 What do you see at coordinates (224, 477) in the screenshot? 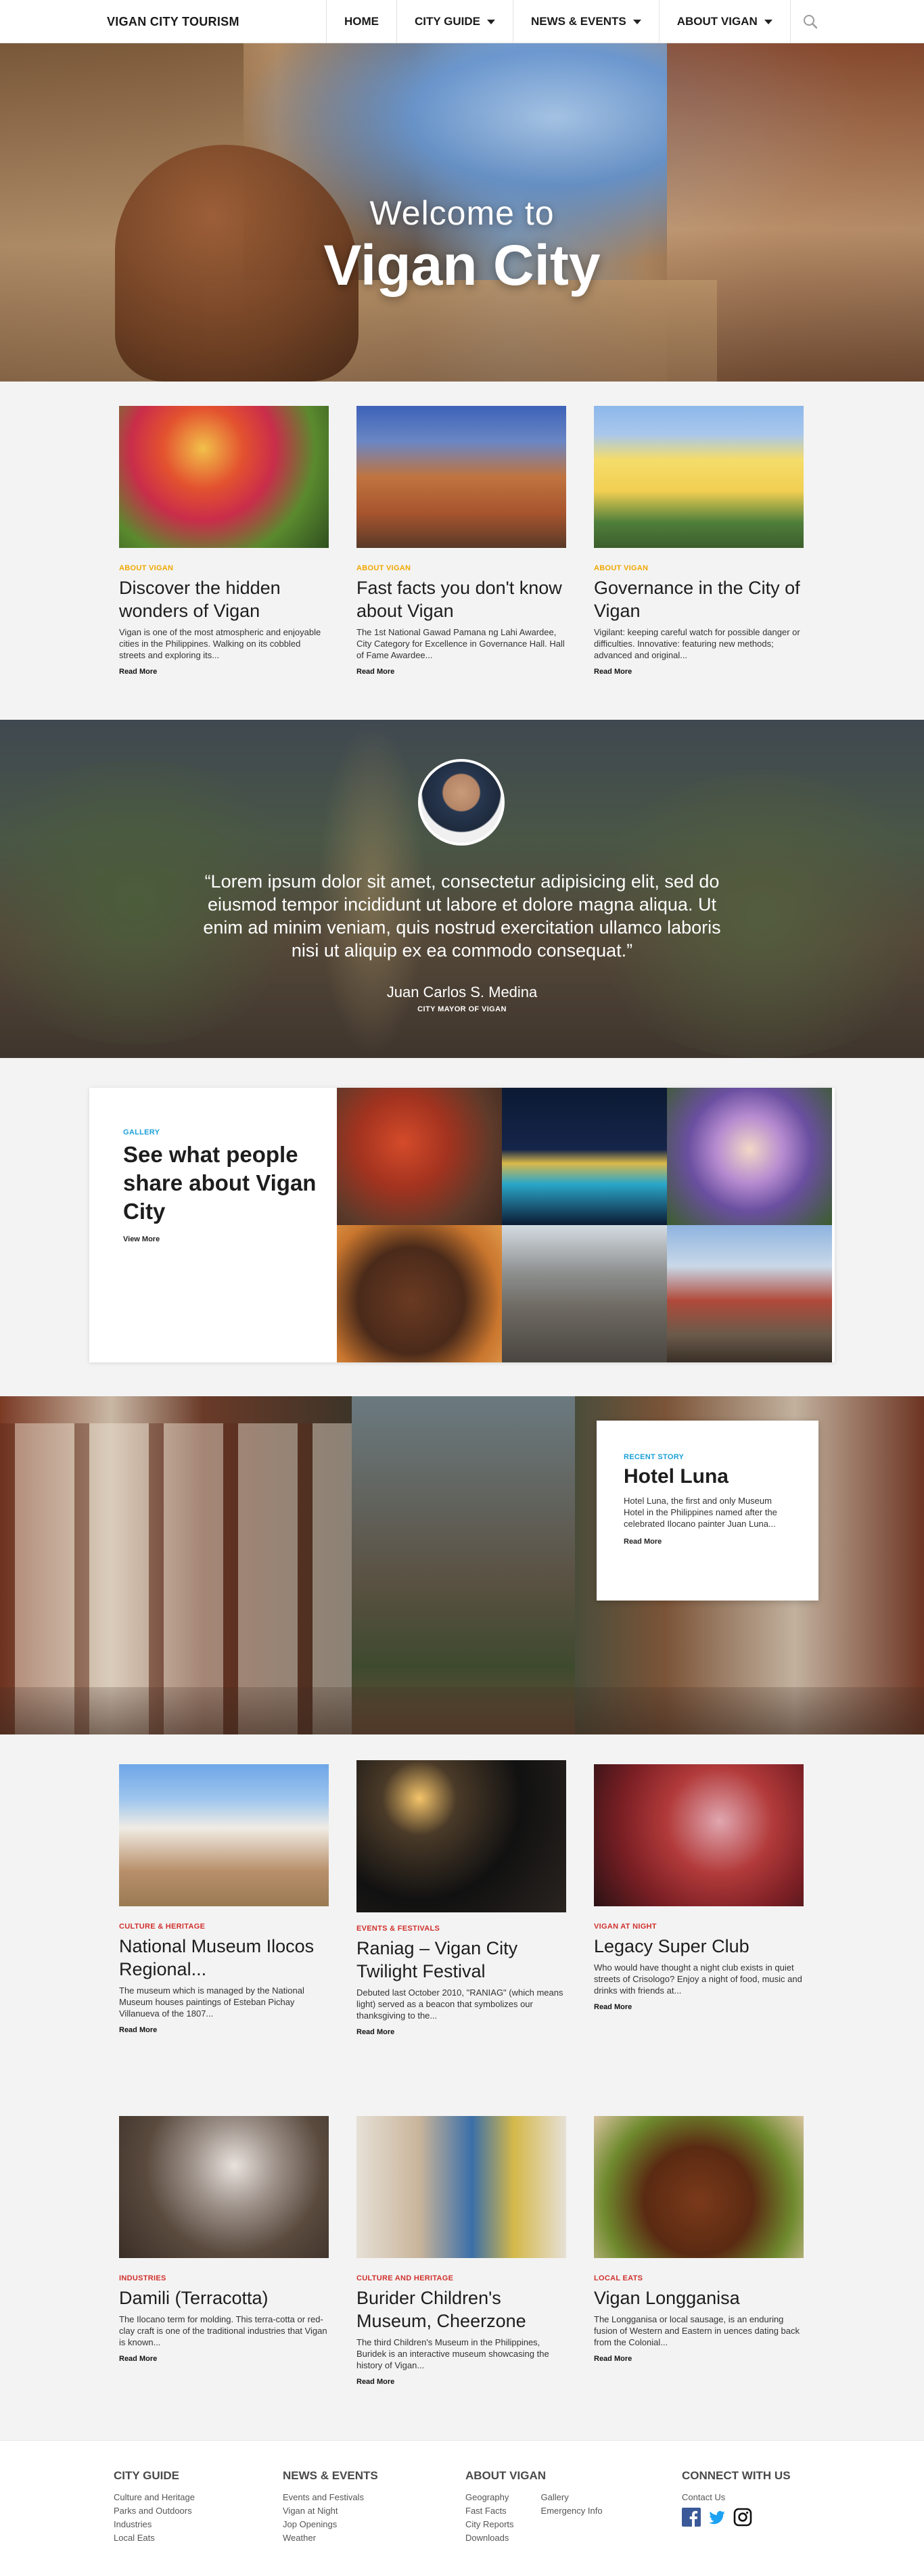
I see `card-image-festival-dancer` at bounding box center [224, 477].